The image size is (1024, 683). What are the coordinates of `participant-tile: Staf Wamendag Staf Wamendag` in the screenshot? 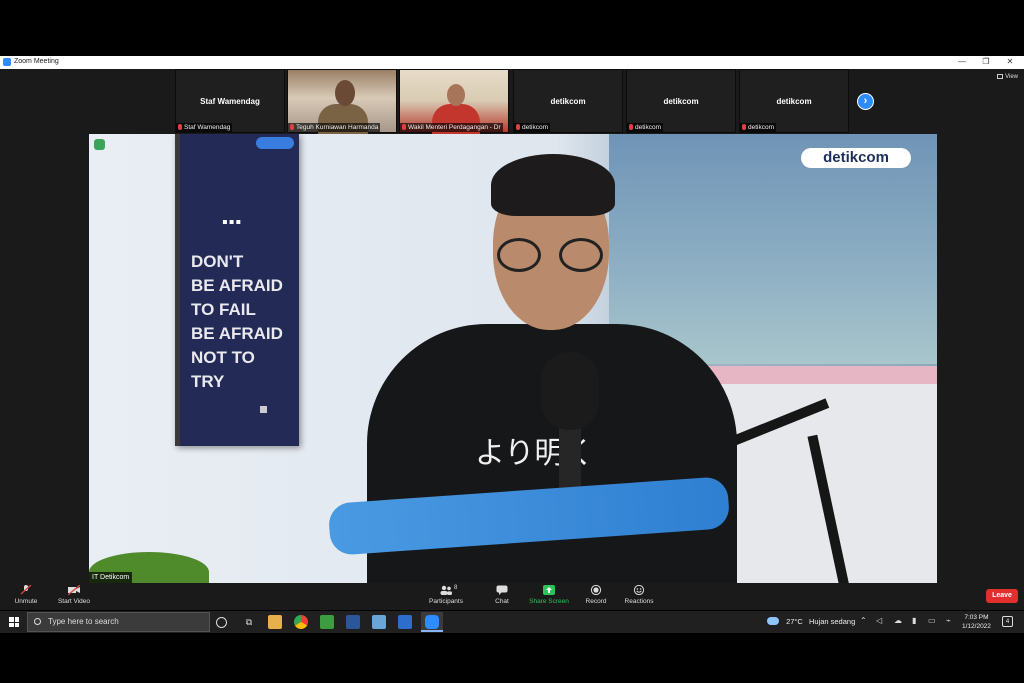 It's located at (230, 101).